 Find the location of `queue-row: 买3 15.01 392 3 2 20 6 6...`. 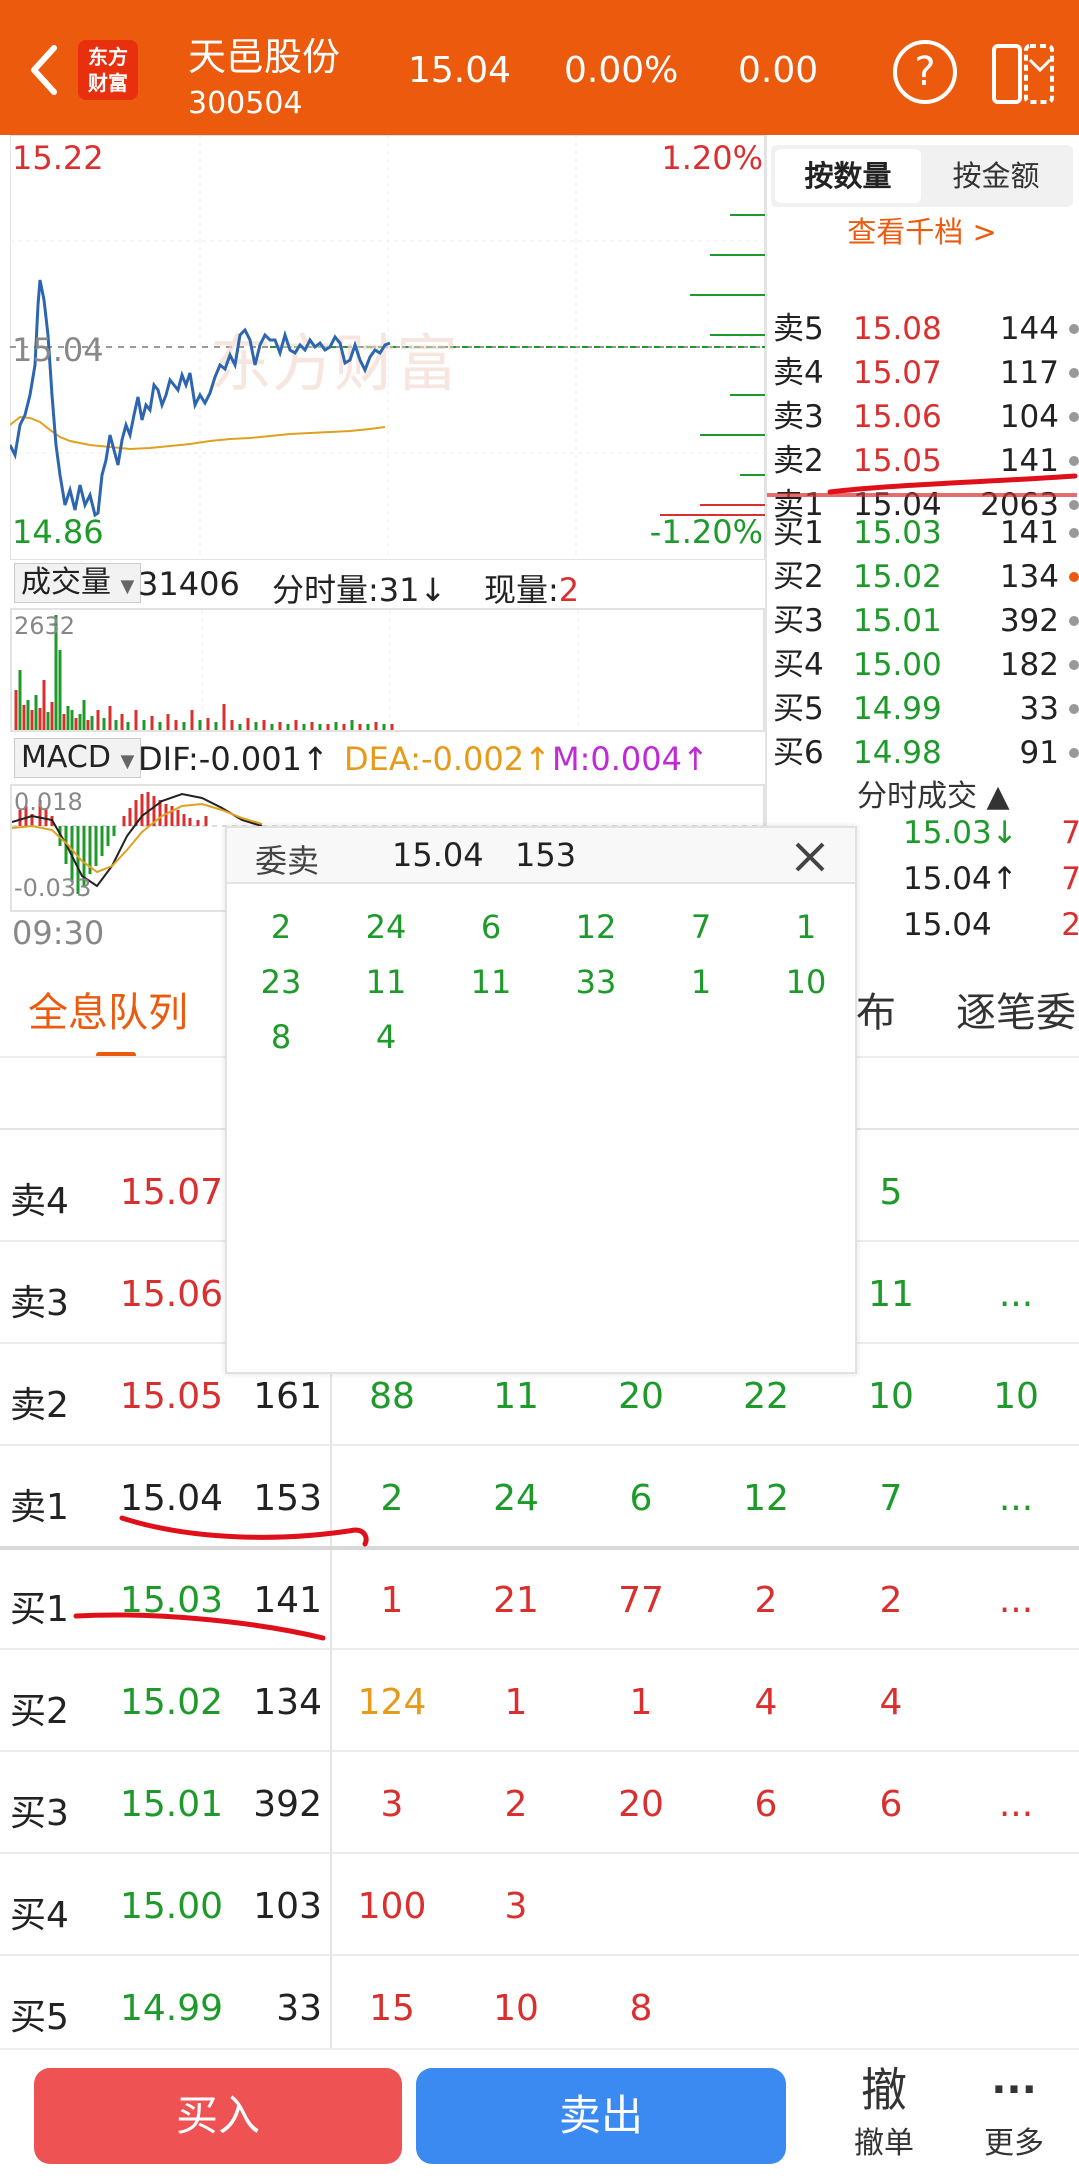

queue-row: 买3 15.01 392 3 2 20 6 6... is located at coordinates (539, 1803).